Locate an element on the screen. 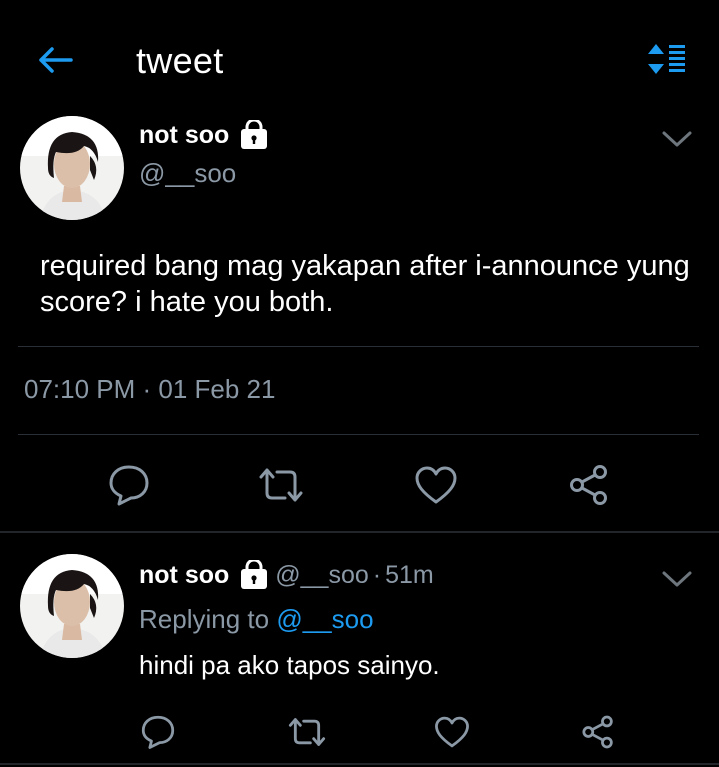 Image resolution: width=719 pixels, height=767 pixels. replying-to: Replying to @__soo is located at coordinates (256, 619).